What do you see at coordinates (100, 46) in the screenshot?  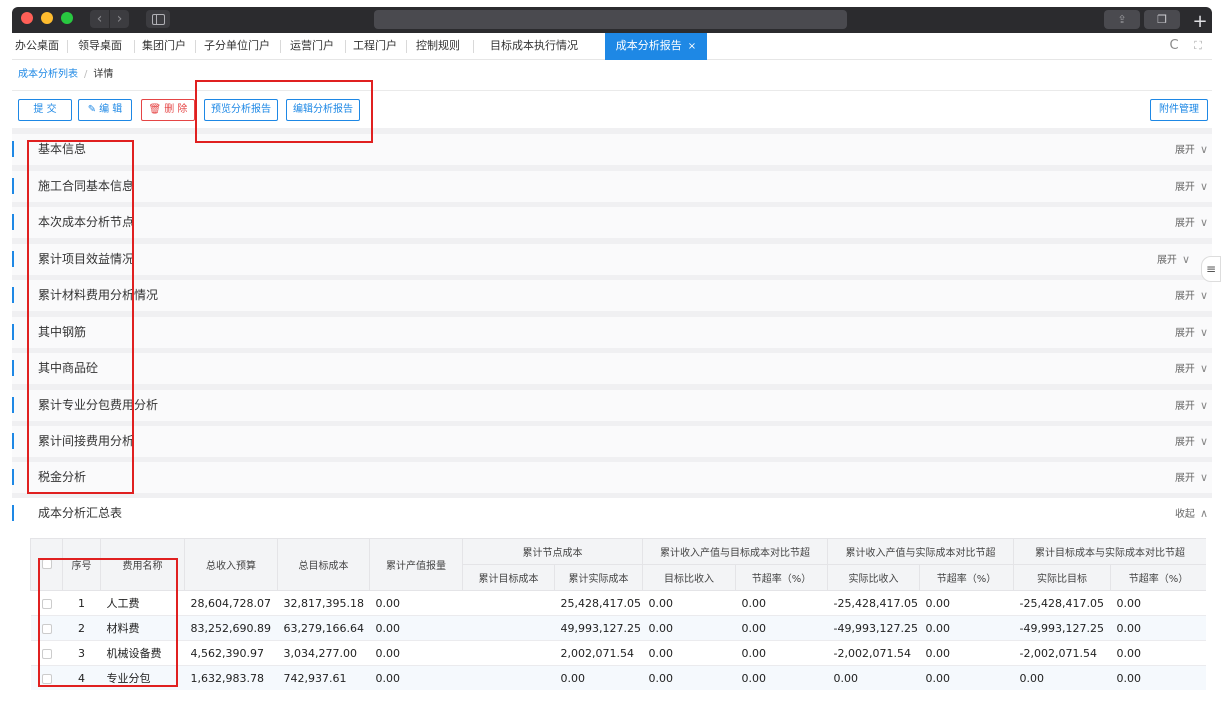 I see `nav-item-leader-desktop: 领导桌面` at bounding box center [100, 46].